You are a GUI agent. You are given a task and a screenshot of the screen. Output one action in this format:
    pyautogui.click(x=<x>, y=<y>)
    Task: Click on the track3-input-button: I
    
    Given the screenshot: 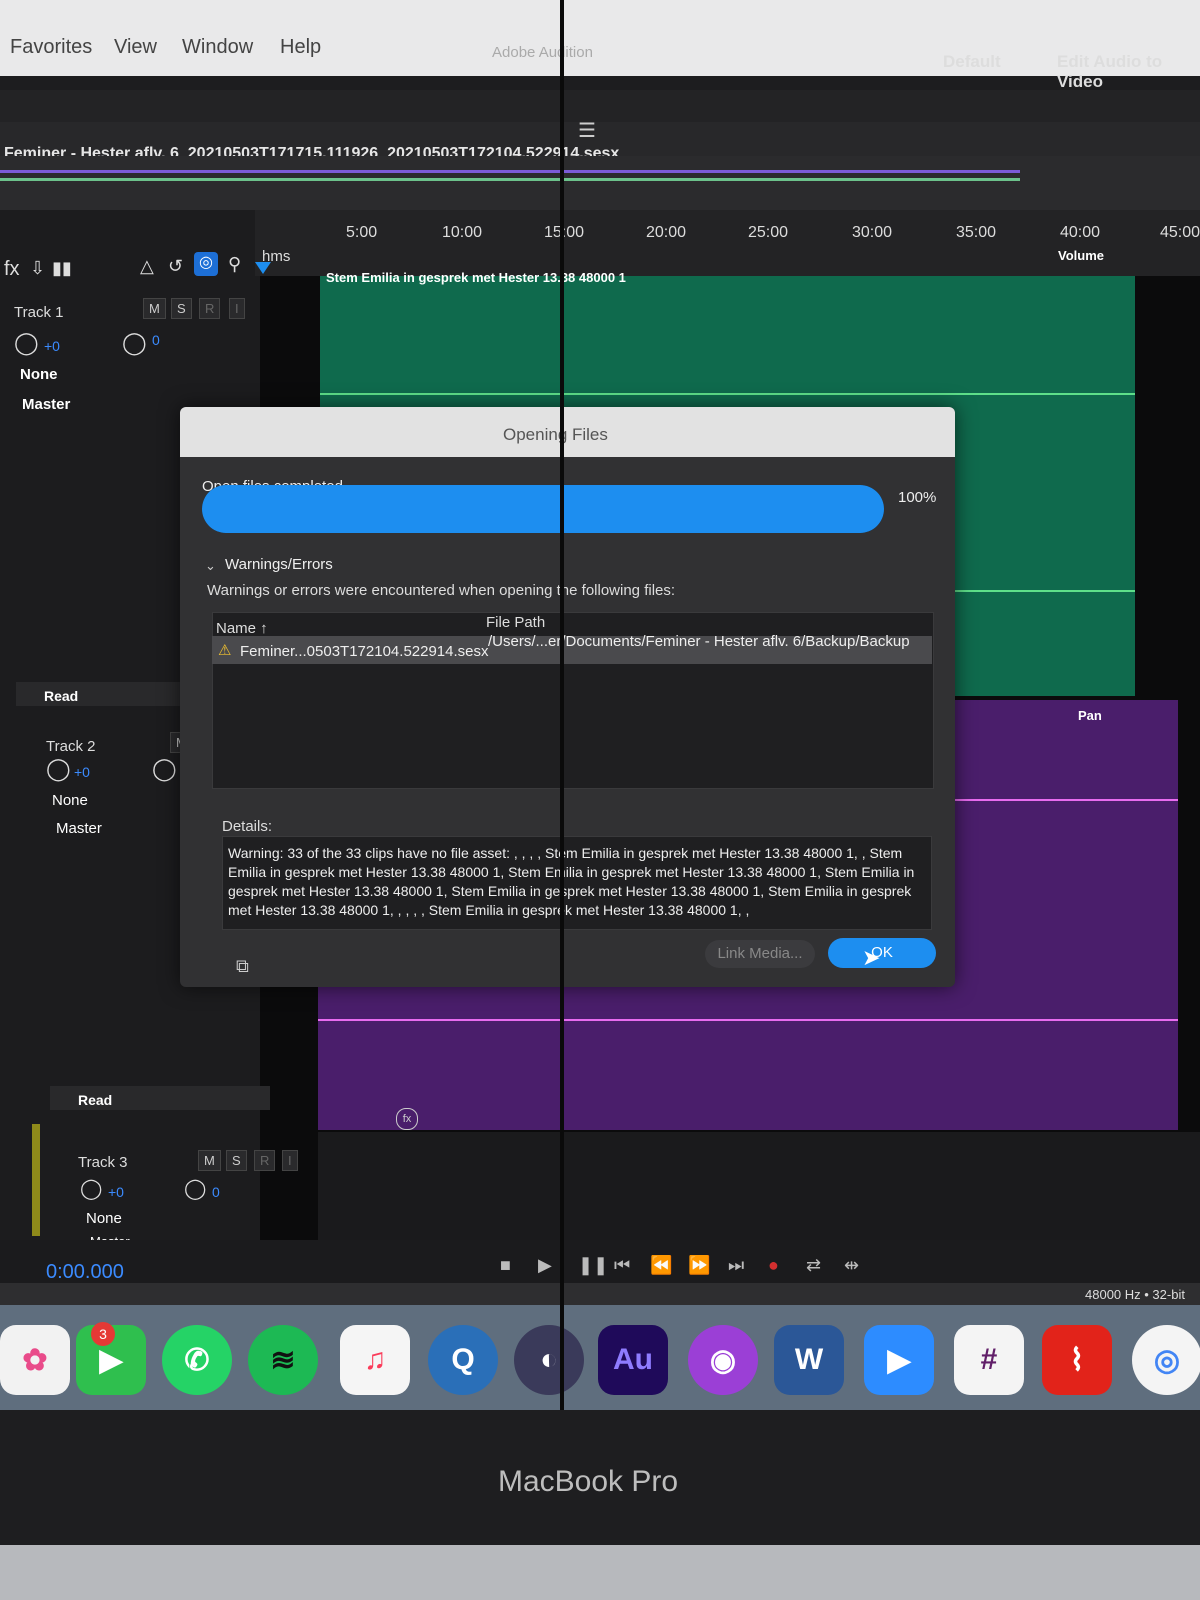 What is the action you would take?
    pyautogui.click(x=290, y=1160)
    